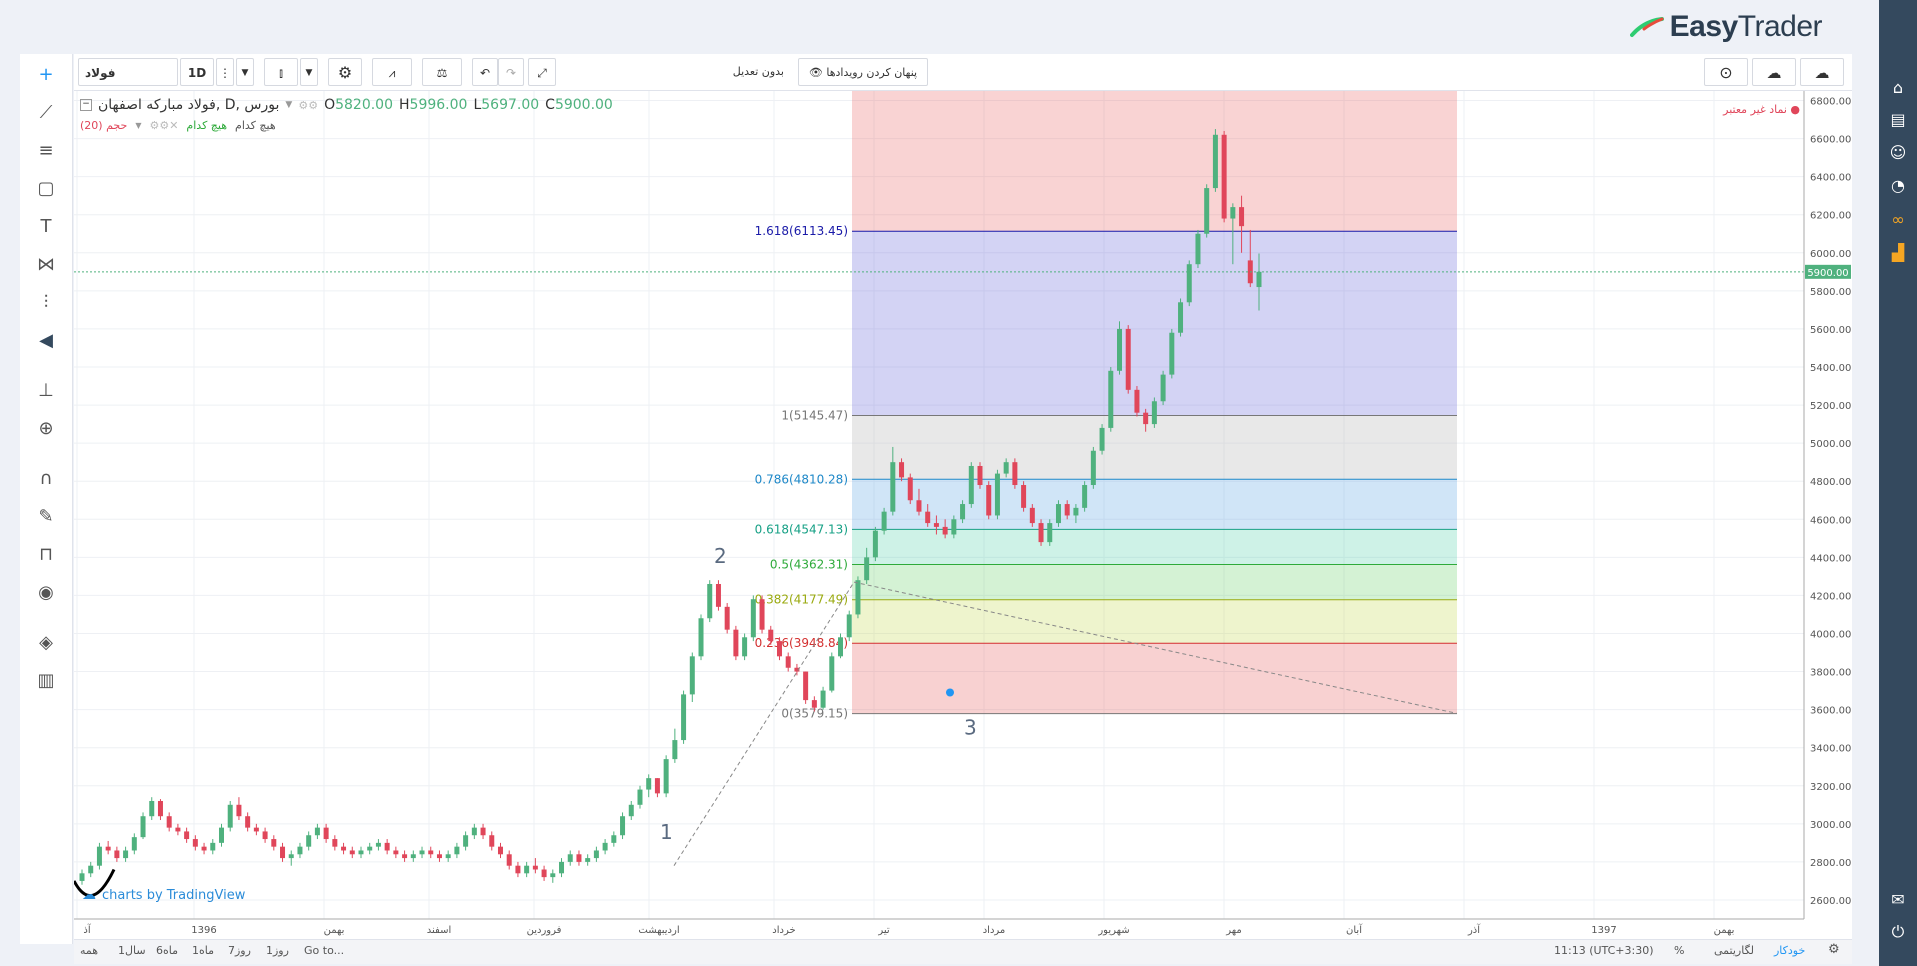 The width and height of the screenshot is (1917, 966). I want to click on volume-settings-icon: ⚙⚙✕, so click(163, 125).